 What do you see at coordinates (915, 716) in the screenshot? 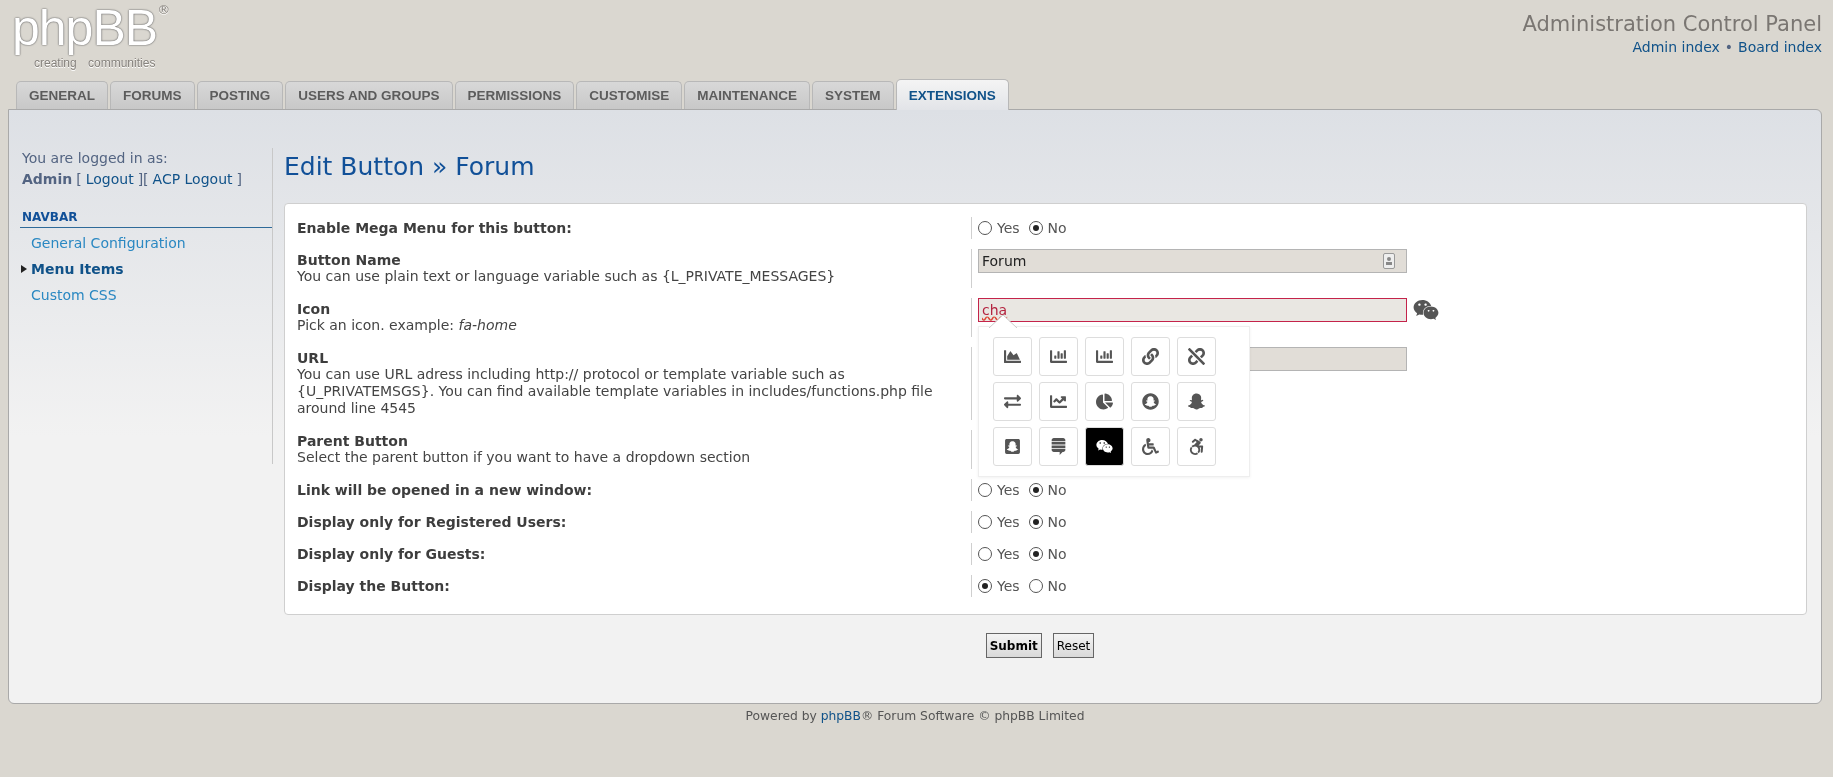
I see `footer-text: Powered by phpBB® Forum Software © phpBB Limited` at bounding box center [915, 716].